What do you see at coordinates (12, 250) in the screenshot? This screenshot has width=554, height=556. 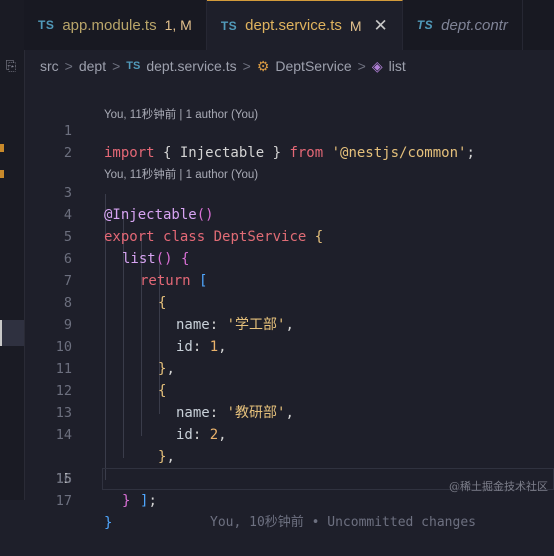 I see `activity-bar: ⎘` at bounding box center [12, 250].